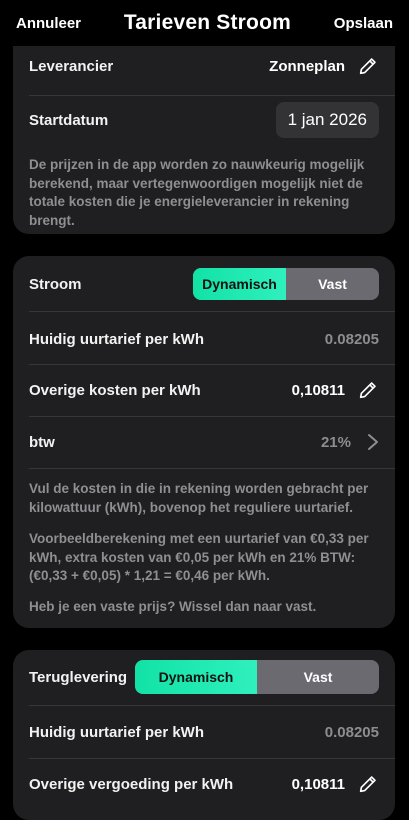 This screenshot has height=820, width=409. Describe the element at coordinates (363, 23) in the screenshot. I see `save-button: Opslaan` at that location.